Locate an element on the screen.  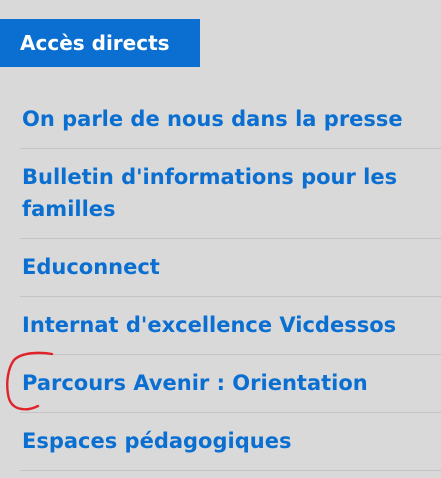
link-educonnect: Educonnect is located at coordinates (230, 268).